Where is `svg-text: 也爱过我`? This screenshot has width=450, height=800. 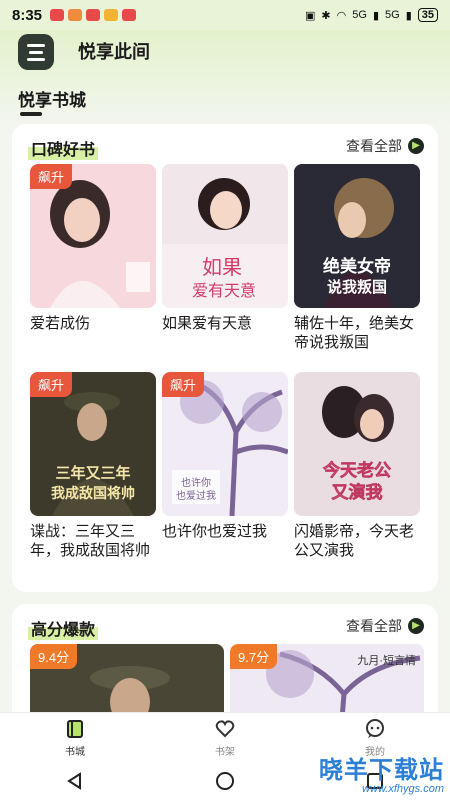 svg-text: 也爱过我 is located at coordinates (196, 495).